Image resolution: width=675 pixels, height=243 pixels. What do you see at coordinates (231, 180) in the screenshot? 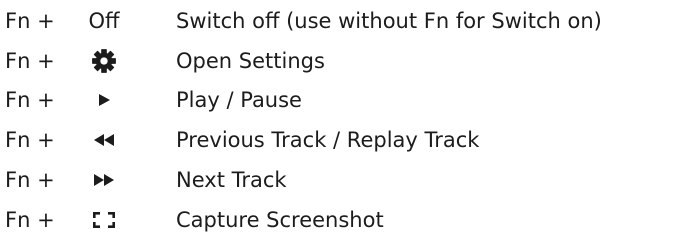
I see `shortcut-description: Next Track` at bounding box center [231, 180].